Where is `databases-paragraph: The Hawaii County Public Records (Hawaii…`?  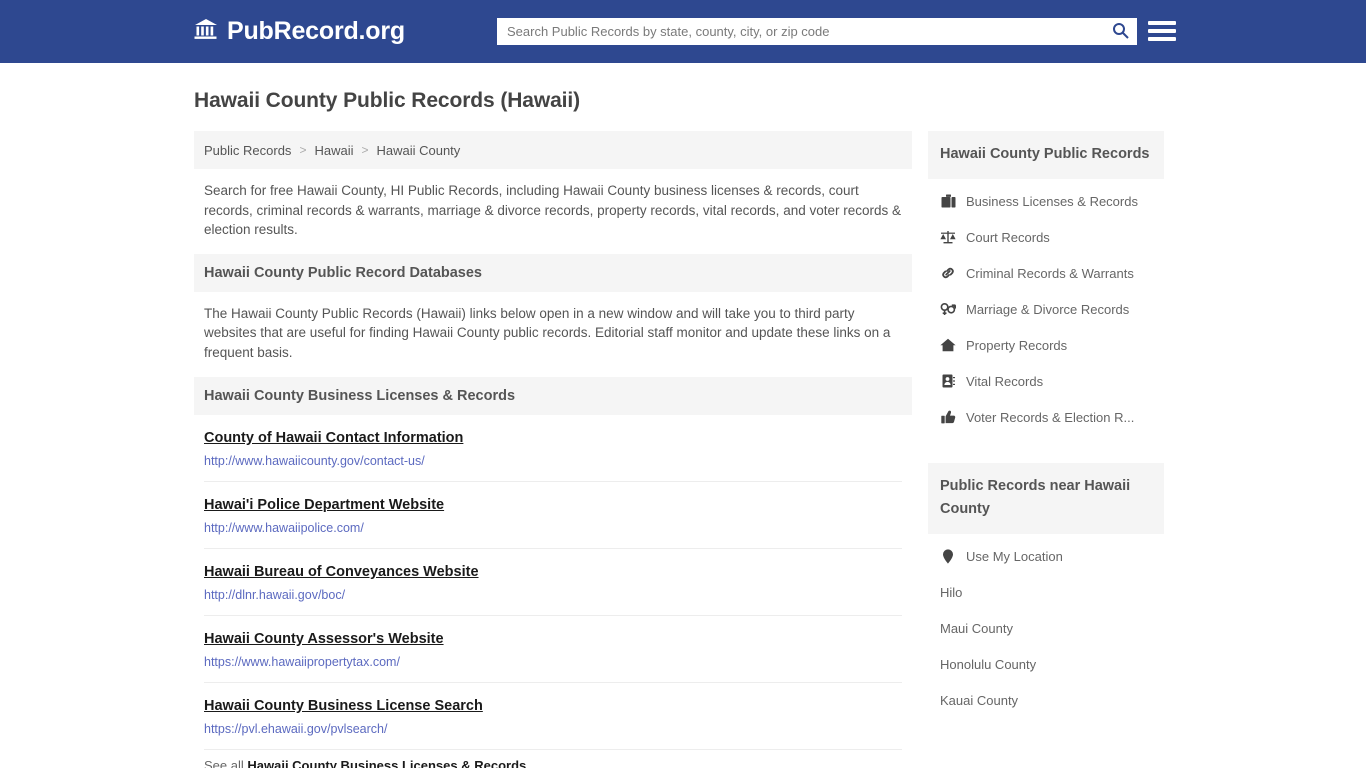
databases-paragraph: The Hawaii County Public Records (Hawaii… is located at coordinates (547, 332).